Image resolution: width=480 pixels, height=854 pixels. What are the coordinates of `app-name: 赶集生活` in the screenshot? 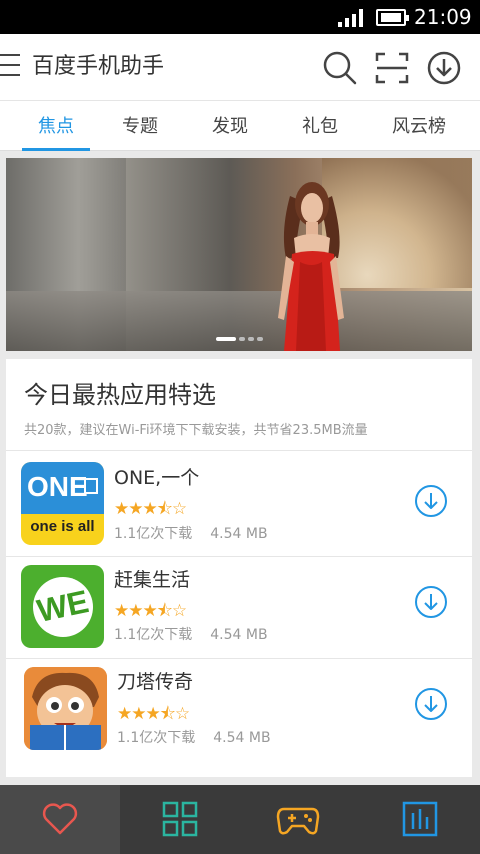 It's located at (152, 580).